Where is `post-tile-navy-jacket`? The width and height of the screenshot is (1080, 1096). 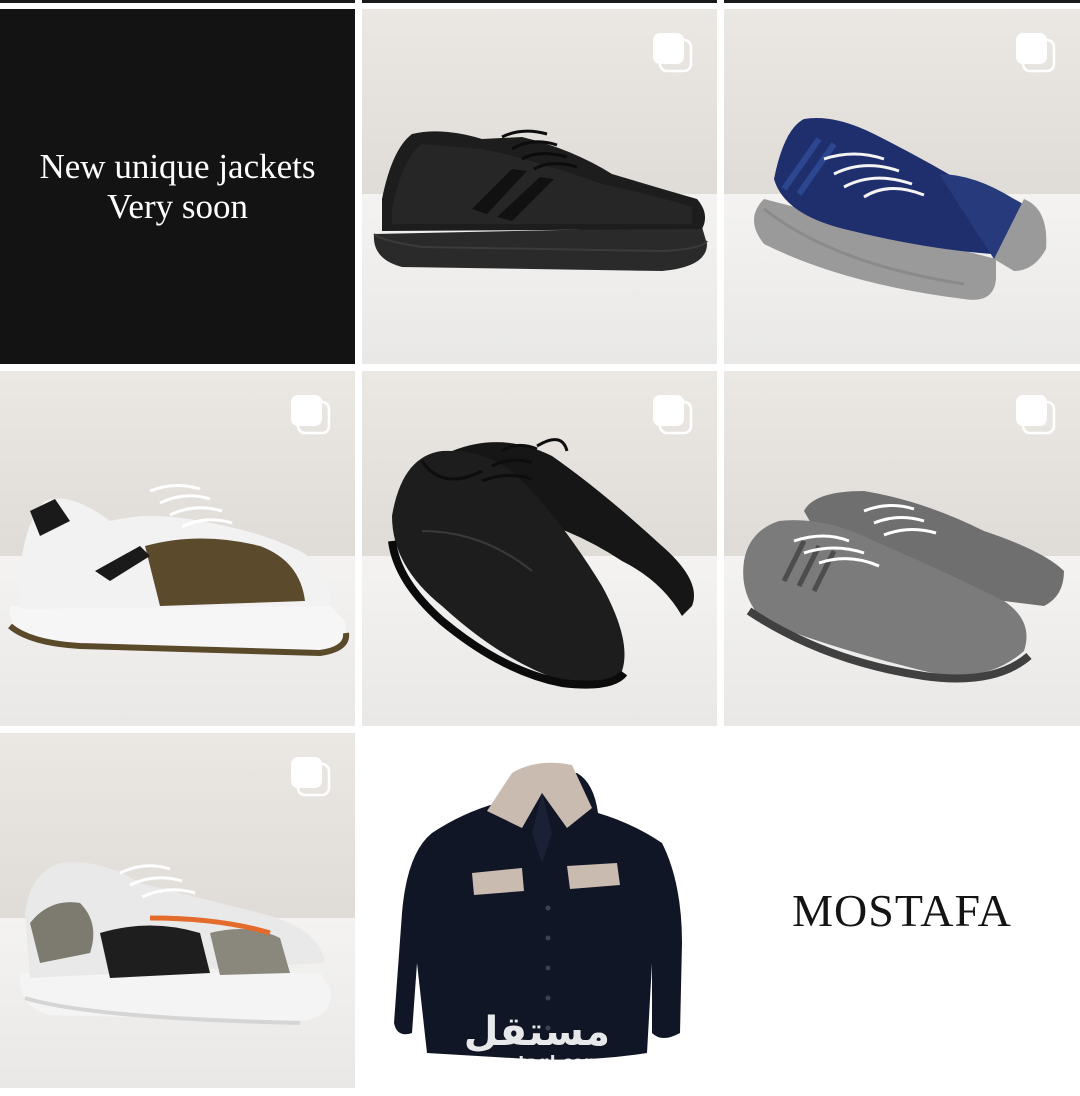 post-tile-navy-jacket is located at coordinates (539, 910).